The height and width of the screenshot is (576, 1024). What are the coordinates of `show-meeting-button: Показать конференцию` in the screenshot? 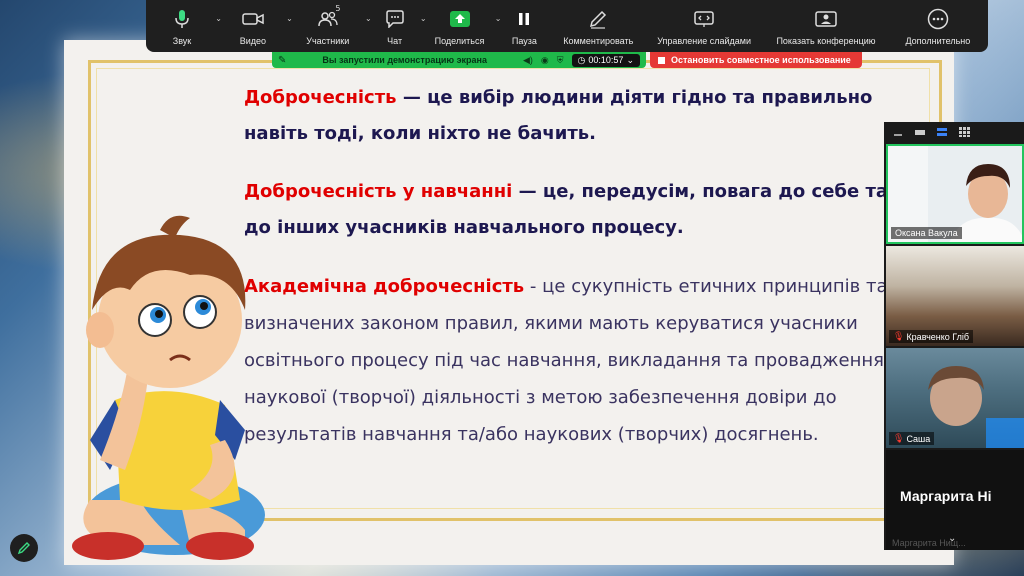 It's located at (826, 26).